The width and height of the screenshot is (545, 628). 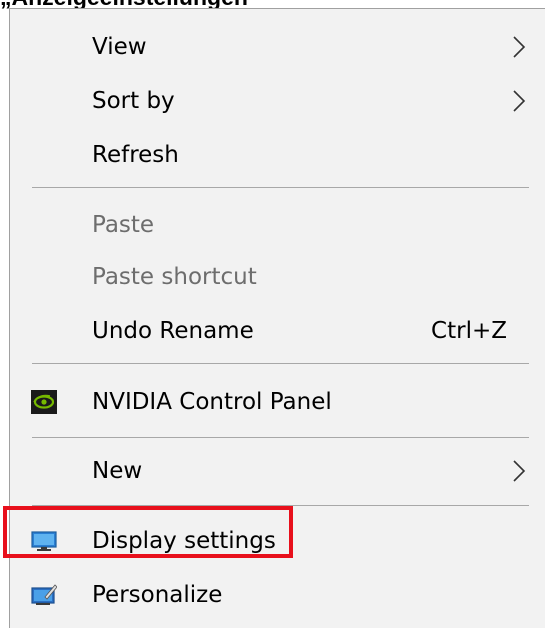 What do you see at coordinates (277, 47) in the screenshot?
I see `menu-item-view: View` at bounding box center [277, 47].